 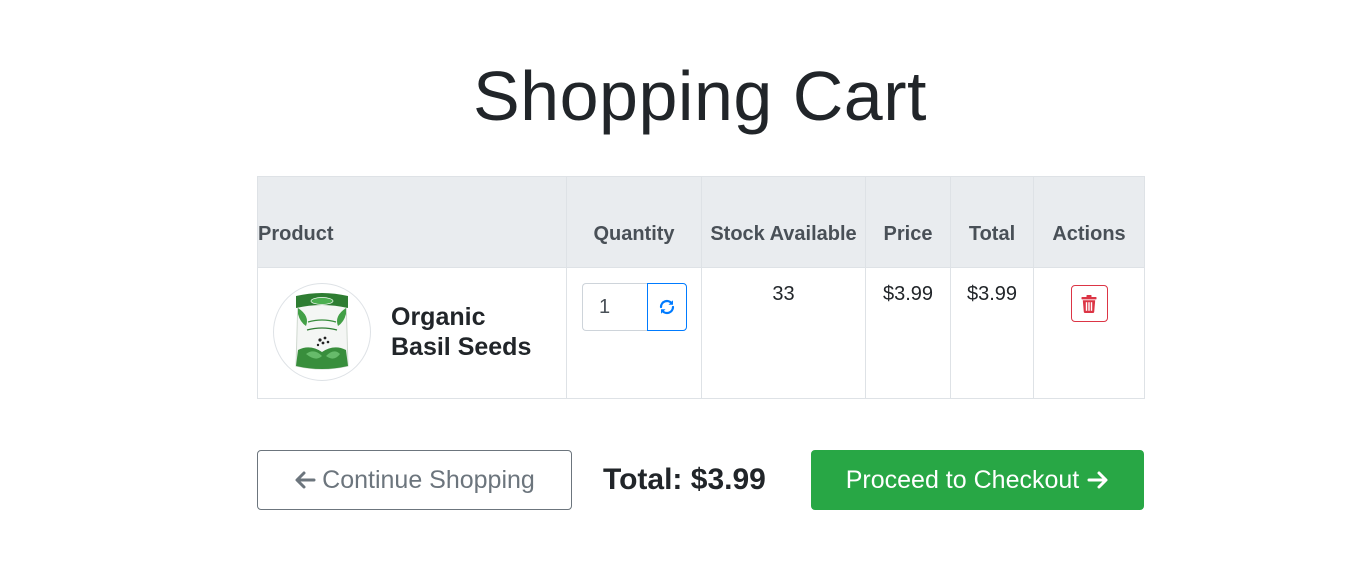 What do you see at coordinates (634, 222) in the screenshot?
I see `column-header-quantity: Quantity` at bounding box center [634, 222].